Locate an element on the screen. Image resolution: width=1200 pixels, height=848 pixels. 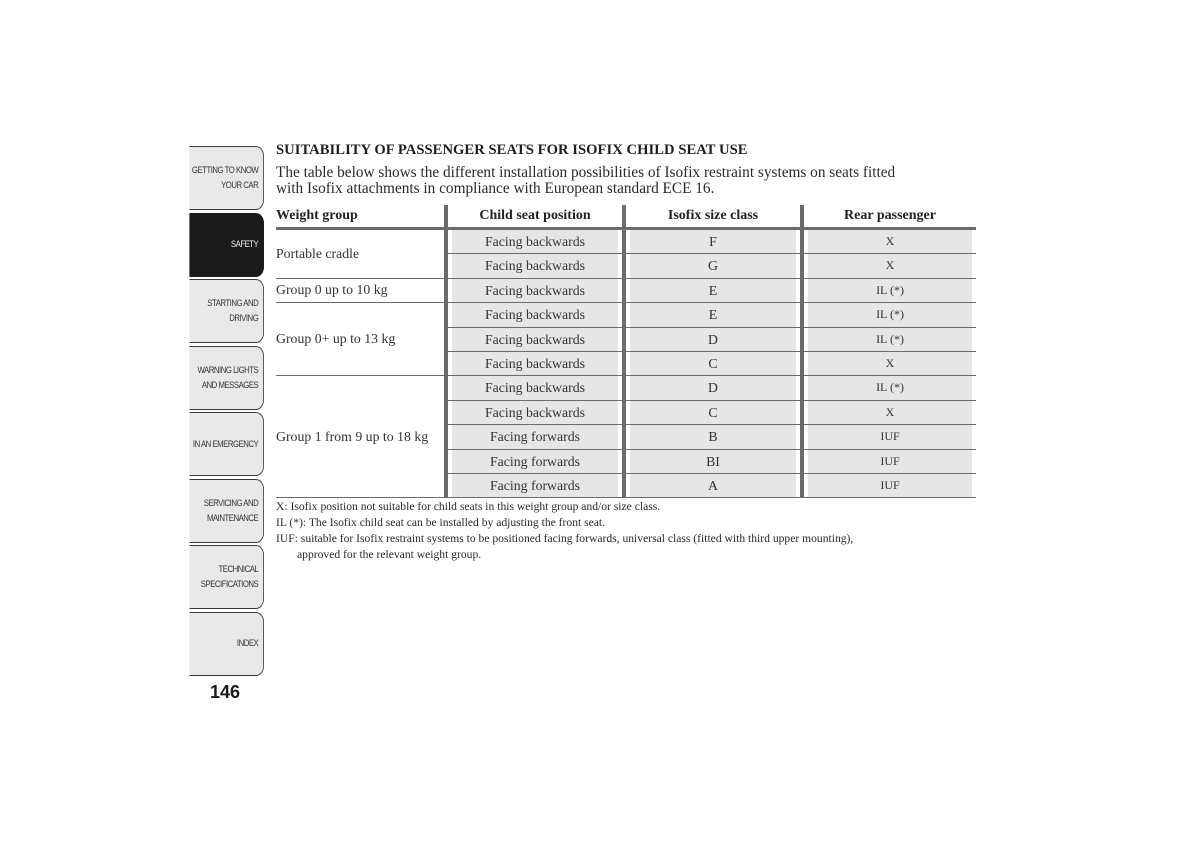
weight-group-cell: Group 1 from 9 up to 18 kg is located at coordinates (361, 437).